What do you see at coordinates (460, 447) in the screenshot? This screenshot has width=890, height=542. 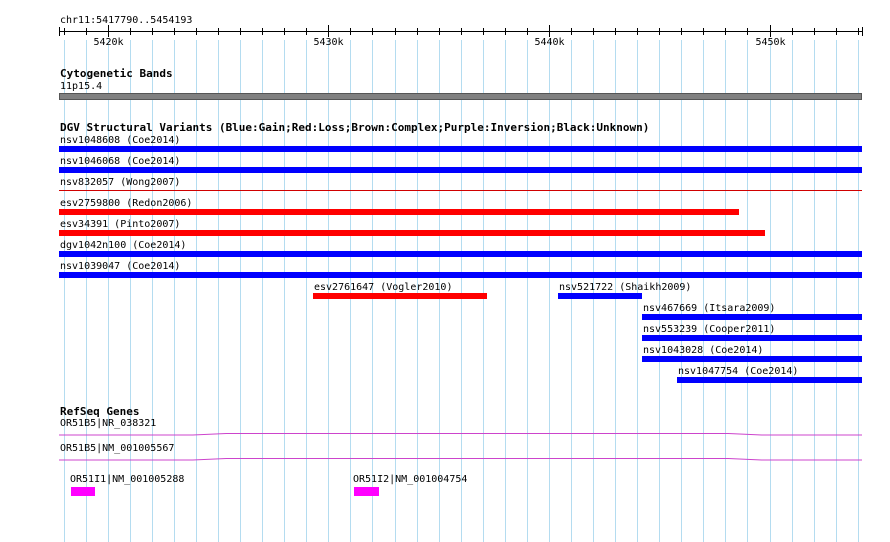 I see `refseq-transcripts` at bounding box center [460, 447].